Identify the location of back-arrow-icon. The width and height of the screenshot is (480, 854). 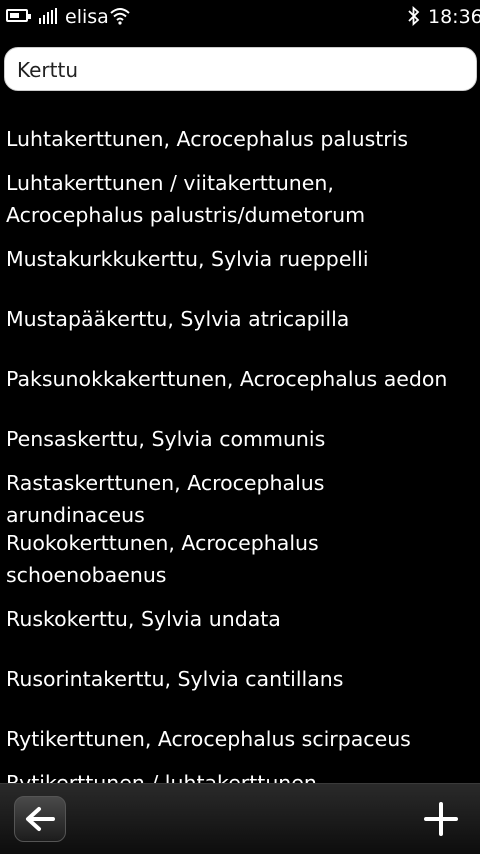
(40, 819).